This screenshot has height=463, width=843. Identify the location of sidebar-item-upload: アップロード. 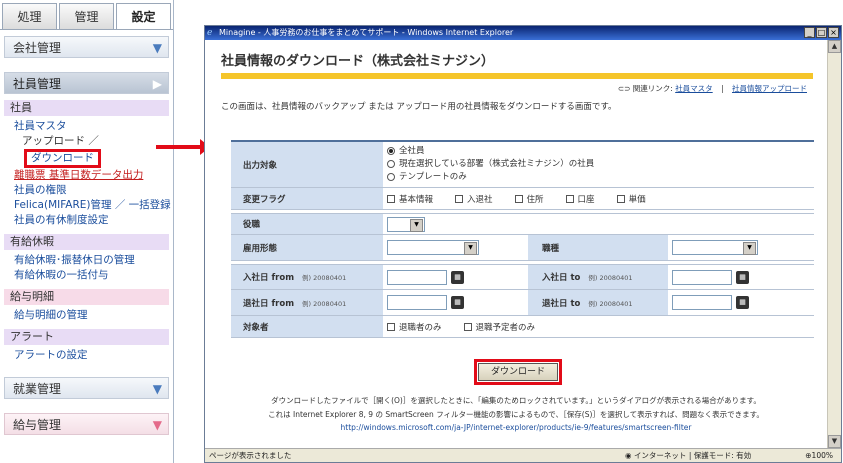
(53, 141).